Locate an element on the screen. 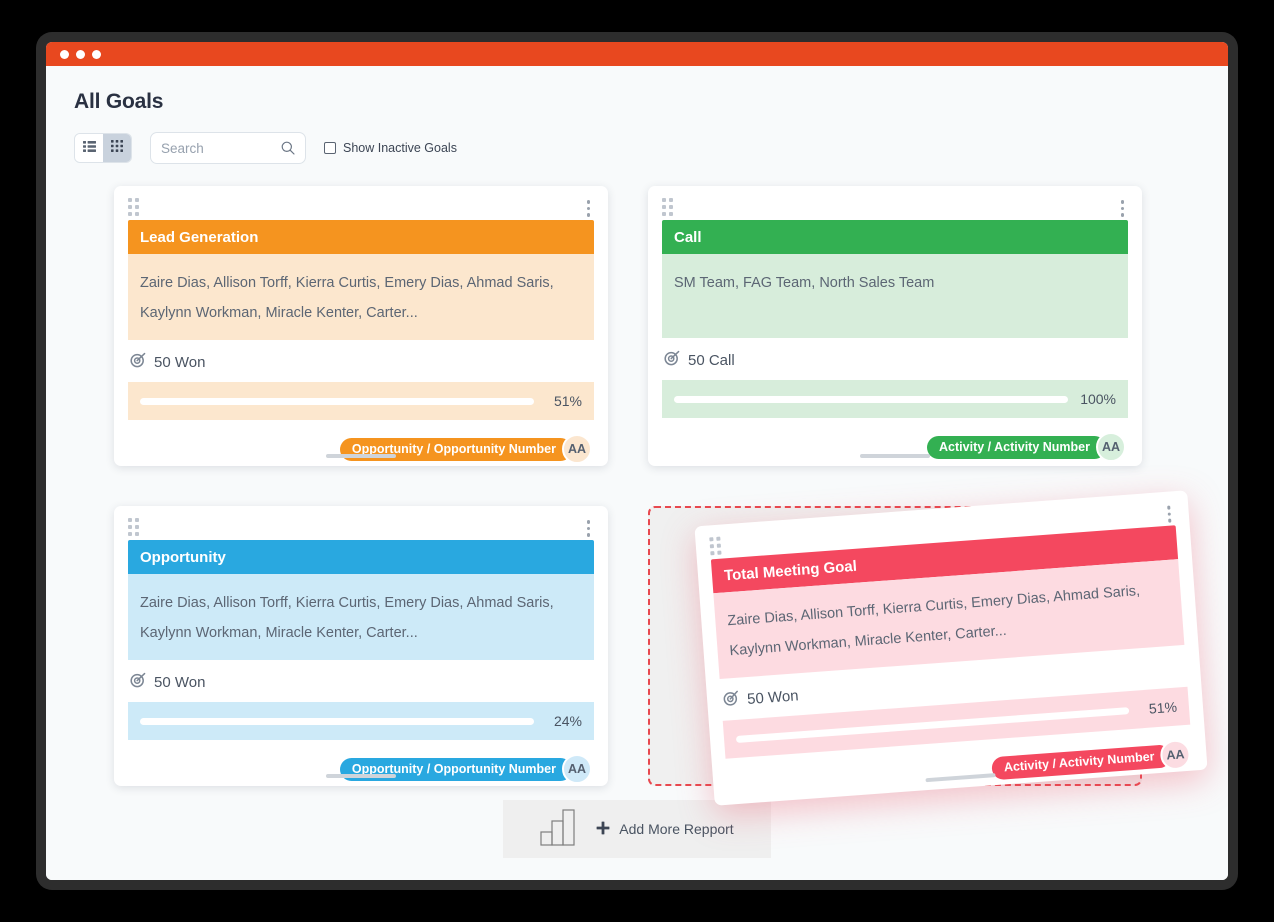  progress-percent: 100% is located at coordinates (1098, 399).